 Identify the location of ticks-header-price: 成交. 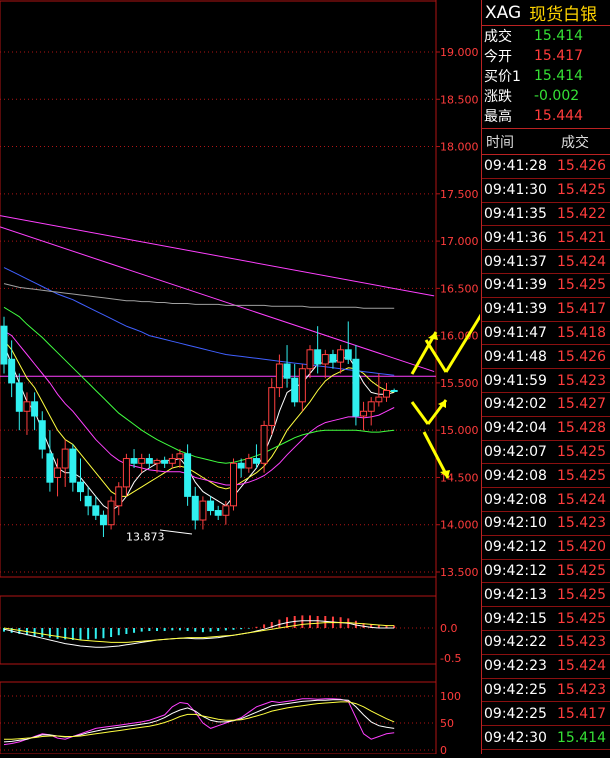
(575, 142).